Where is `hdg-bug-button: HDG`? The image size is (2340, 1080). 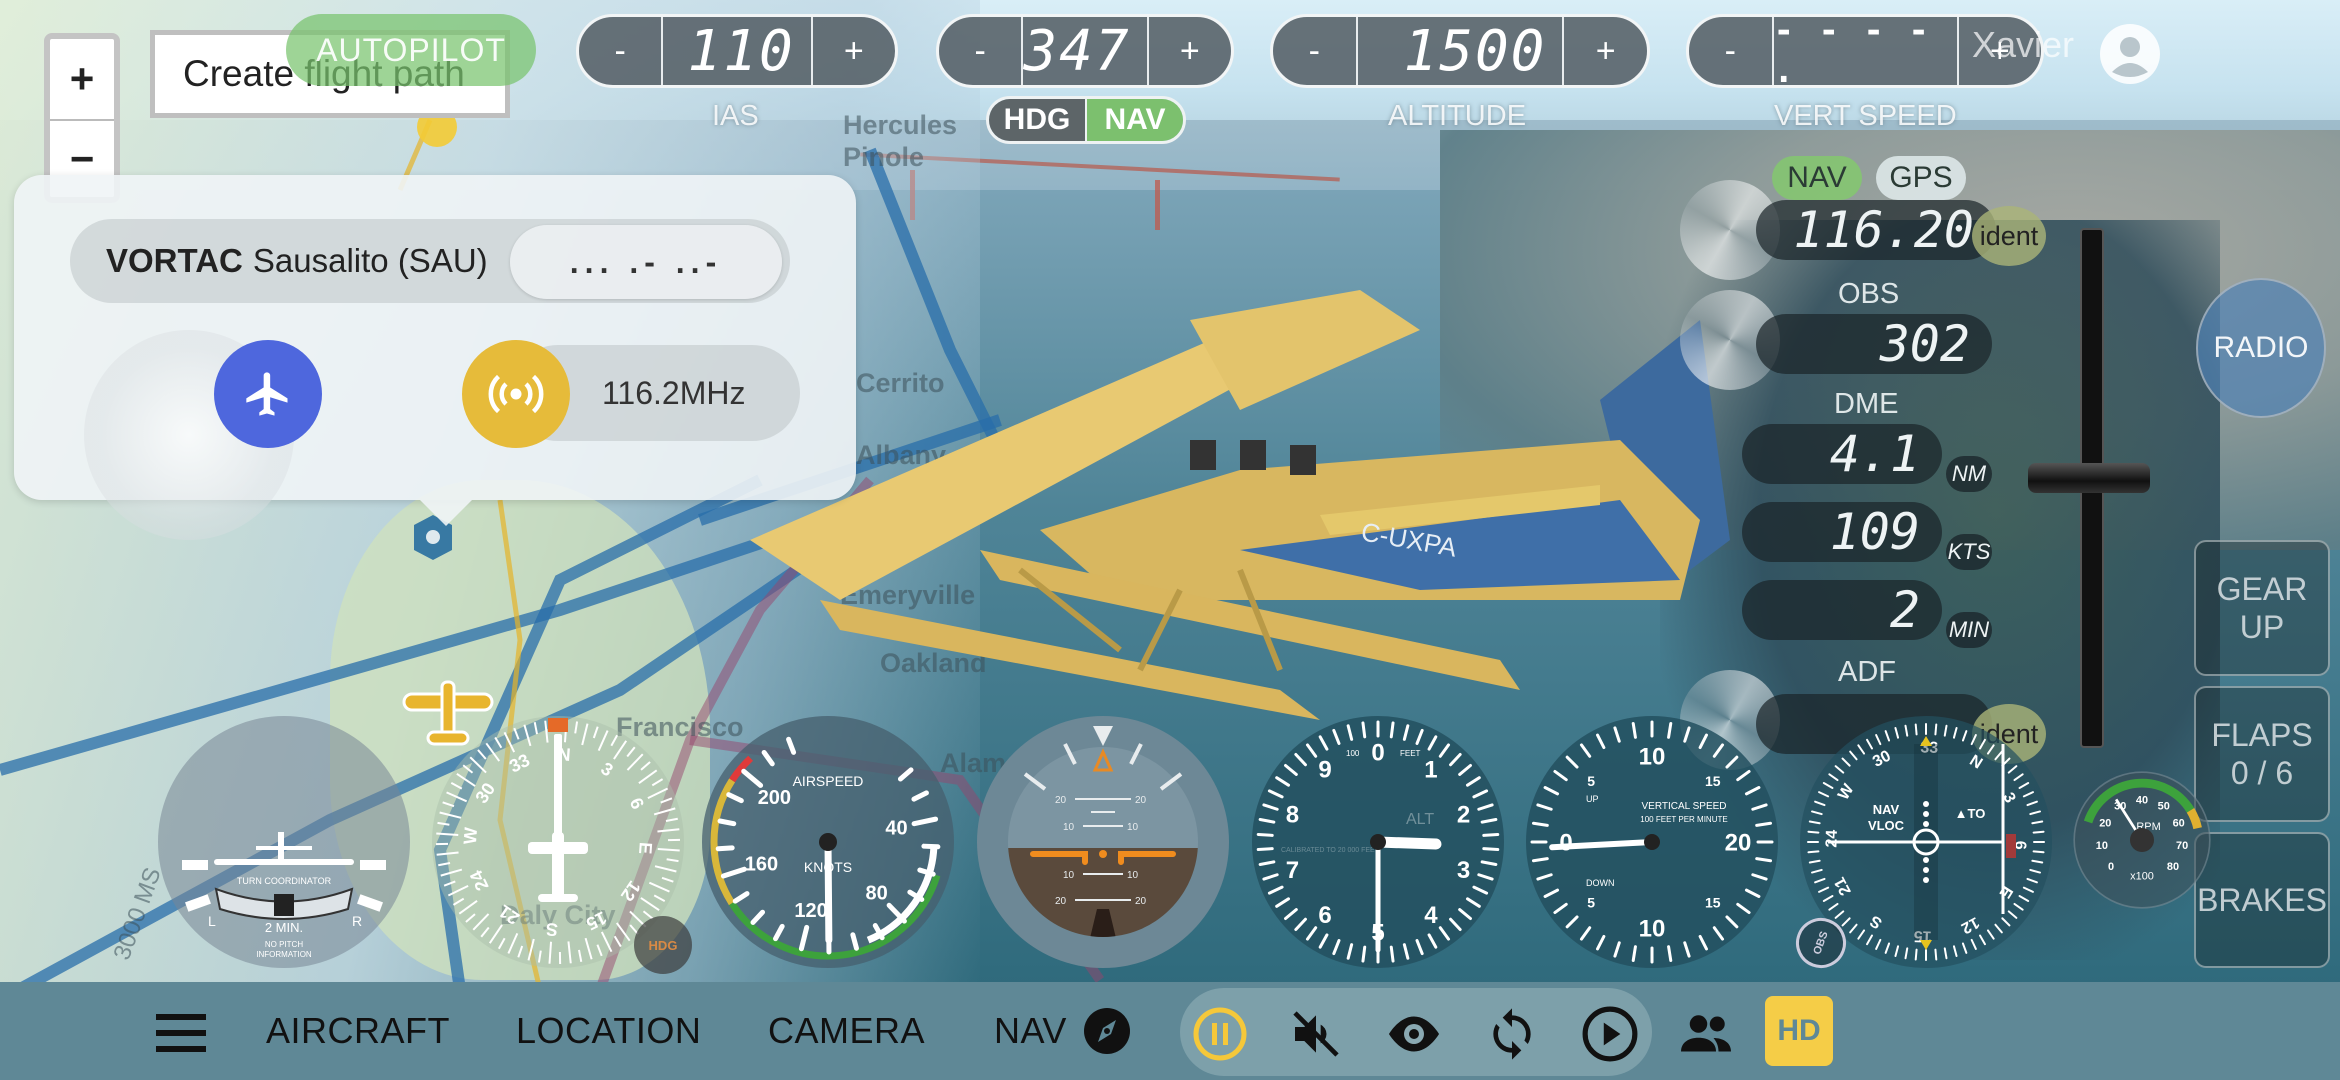 hdg-bug-button: HDG is located at coordinates (663, 945).